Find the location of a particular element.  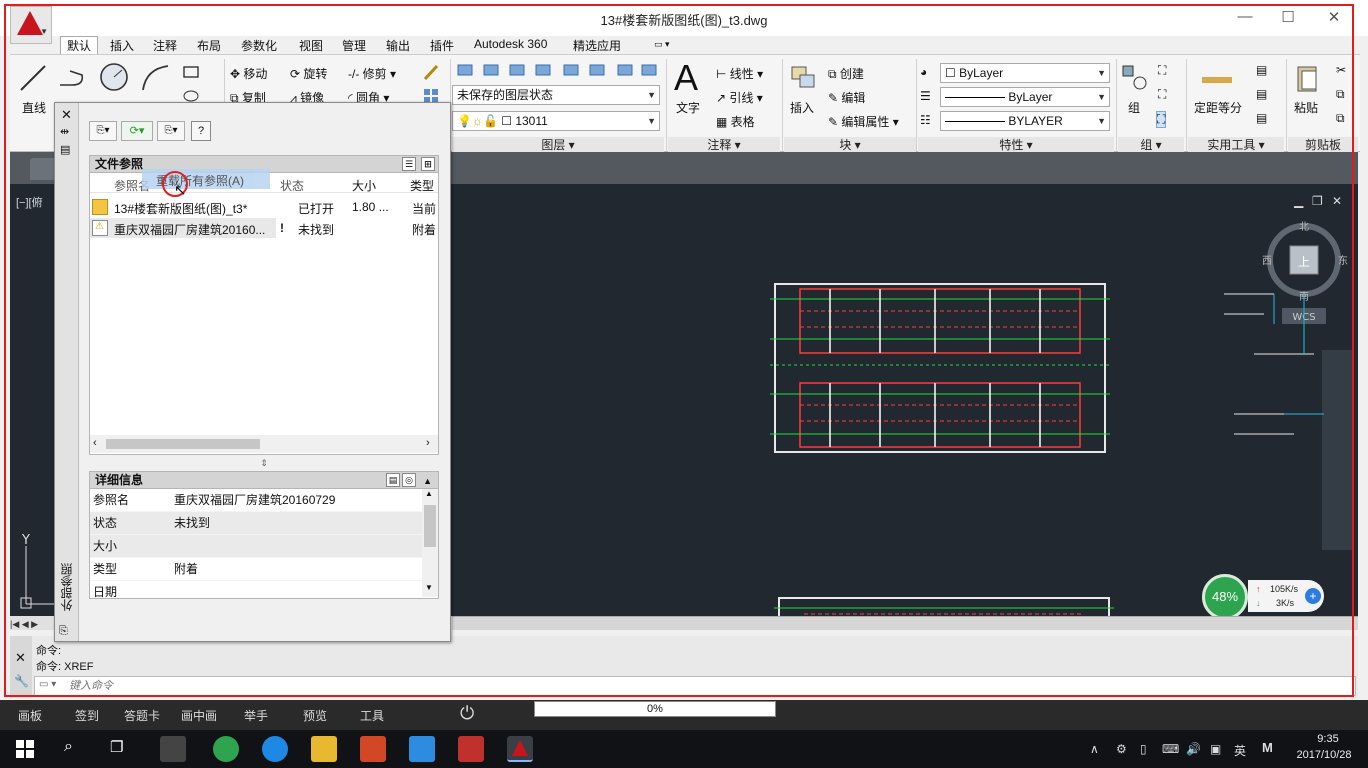

auto-hide-icon: ⇹ is located at coordinates (64, 131).